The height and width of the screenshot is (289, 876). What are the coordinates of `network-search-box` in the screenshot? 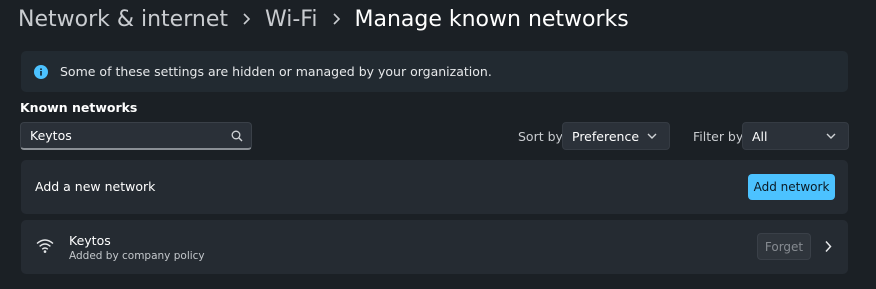 It's located at (136, 136).